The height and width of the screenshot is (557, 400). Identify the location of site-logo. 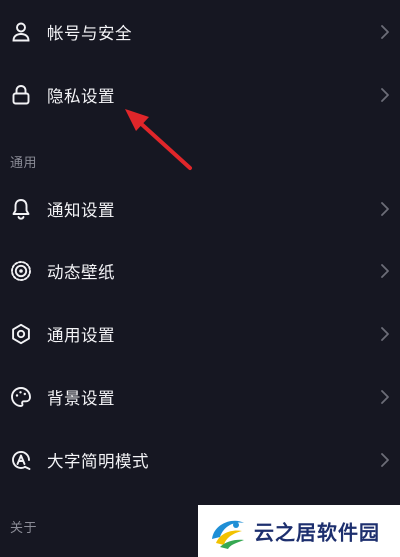
(228, 531).